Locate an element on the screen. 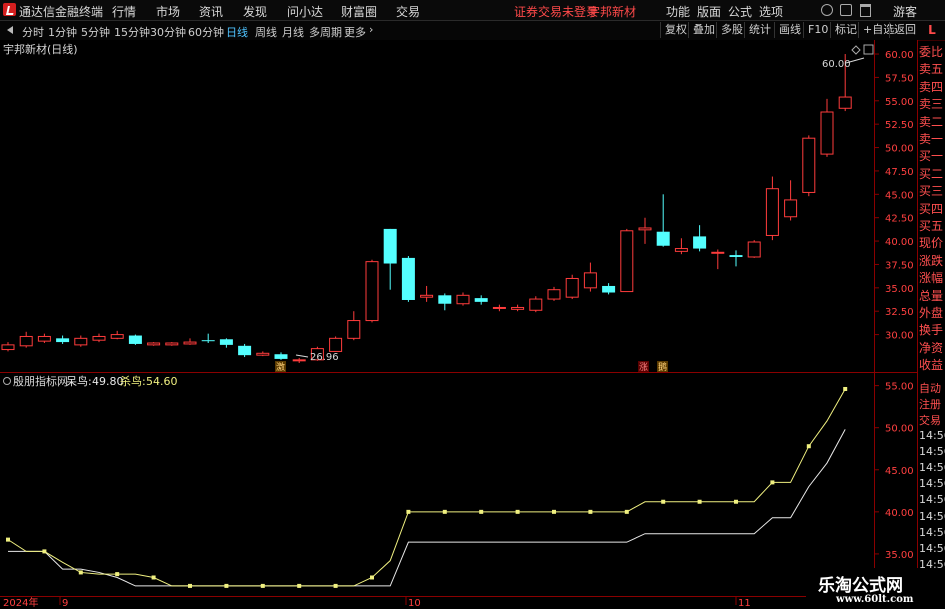 The height and width of the screenshot is (609, 945). tool-button-0: 复权 is located at coordinates (675, 30).